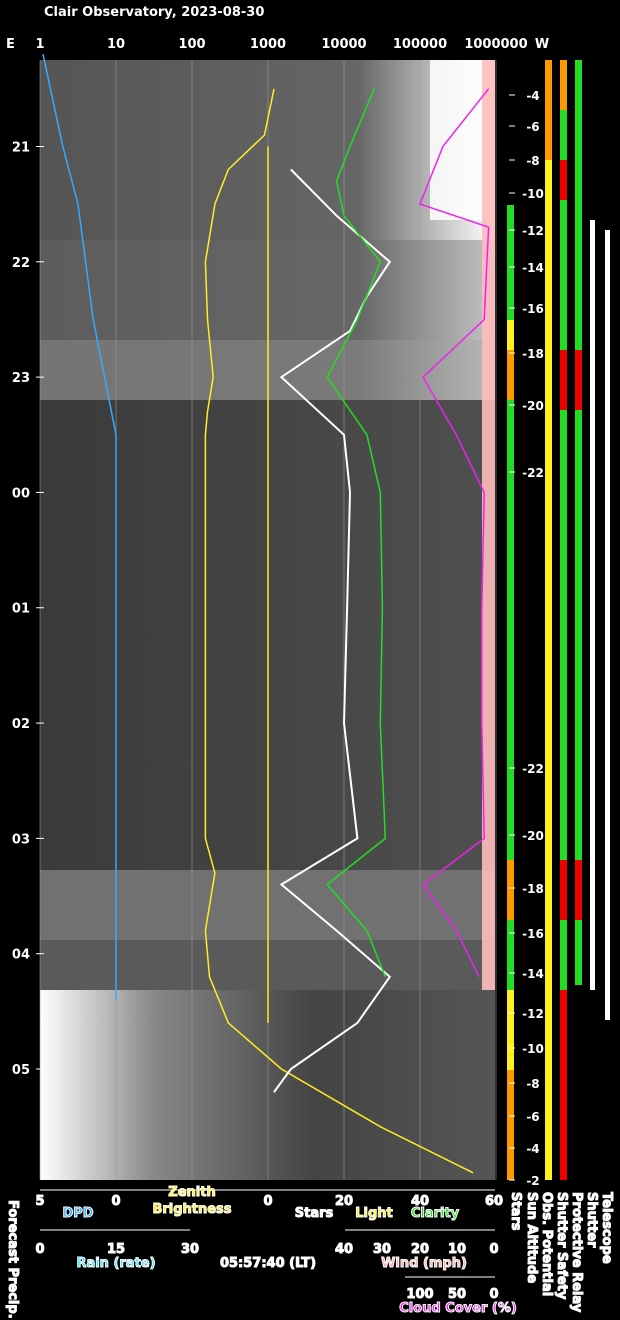 This screenshot has height=1320, width=620. I want to click on vertical-label: Obs. Potential, so click(546, 1244).